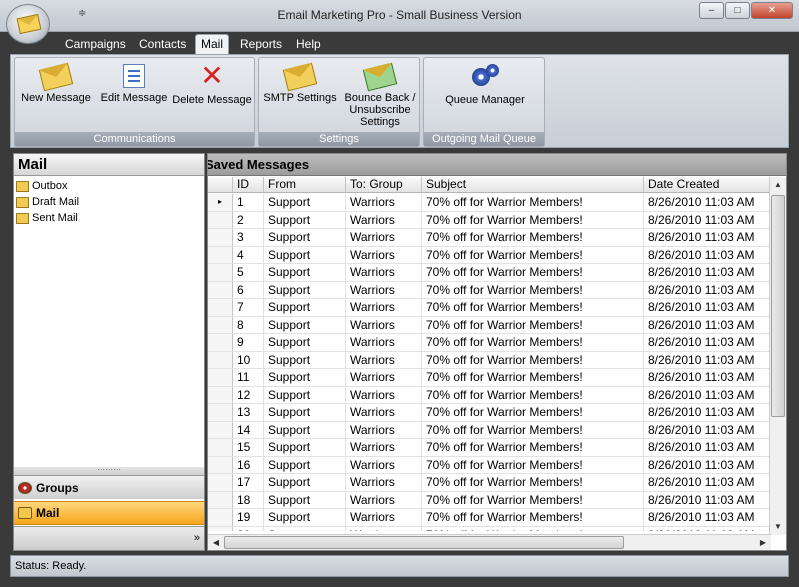 This screenshot has width=799, height=587. Describe the element at coordinates (261, 45) in the screenshot. I see `tab-reports: Reports` at that location.